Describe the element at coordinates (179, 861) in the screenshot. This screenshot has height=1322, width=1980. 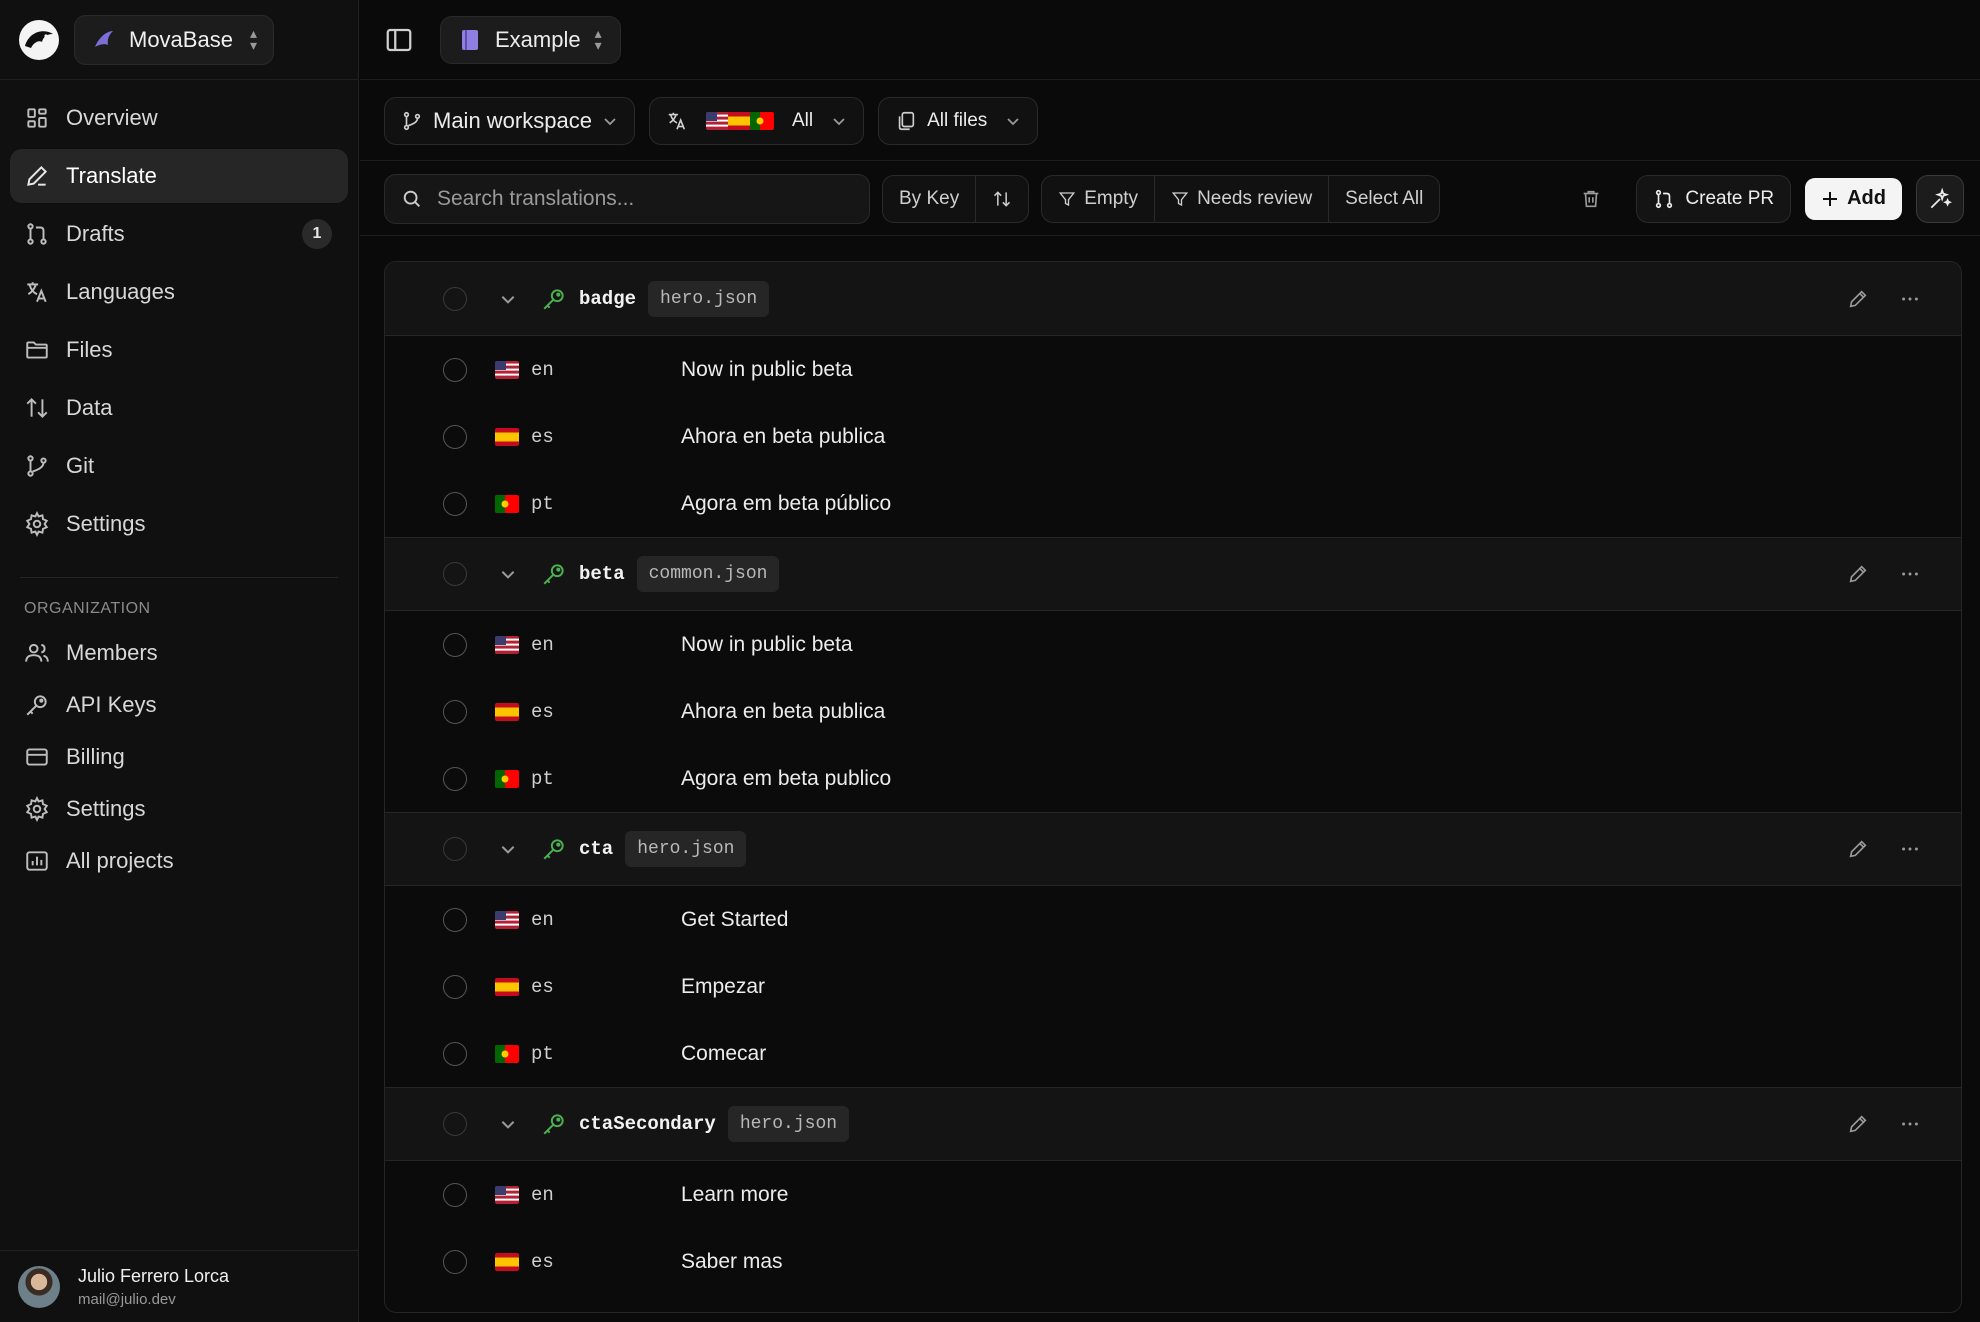
I see `nav-item-all-projects: All projects` at that location.